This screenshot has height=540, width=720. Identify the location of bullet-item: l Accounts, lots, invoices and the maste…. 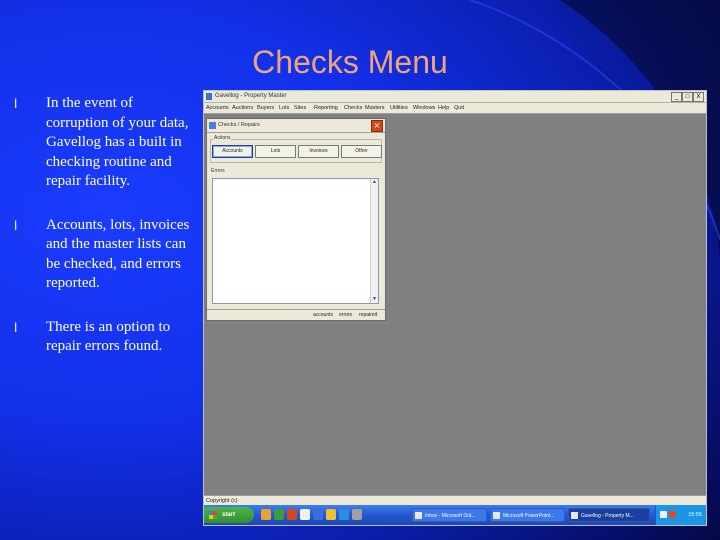
(104, 255).